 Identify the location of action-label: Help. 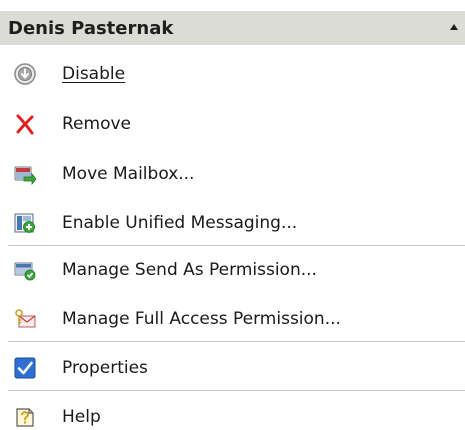
(81, 417).